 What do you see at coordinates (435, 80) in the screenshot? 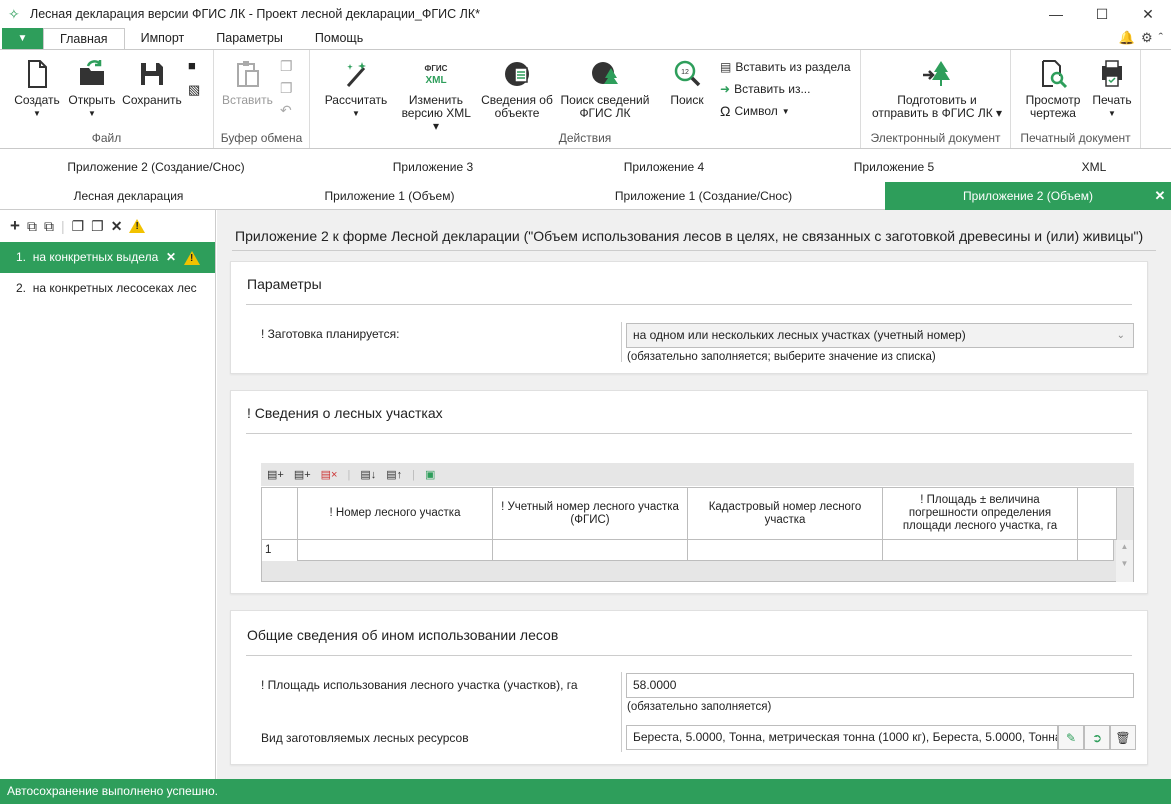
I see `svg-text: XML` at bounding box center [435, 80].